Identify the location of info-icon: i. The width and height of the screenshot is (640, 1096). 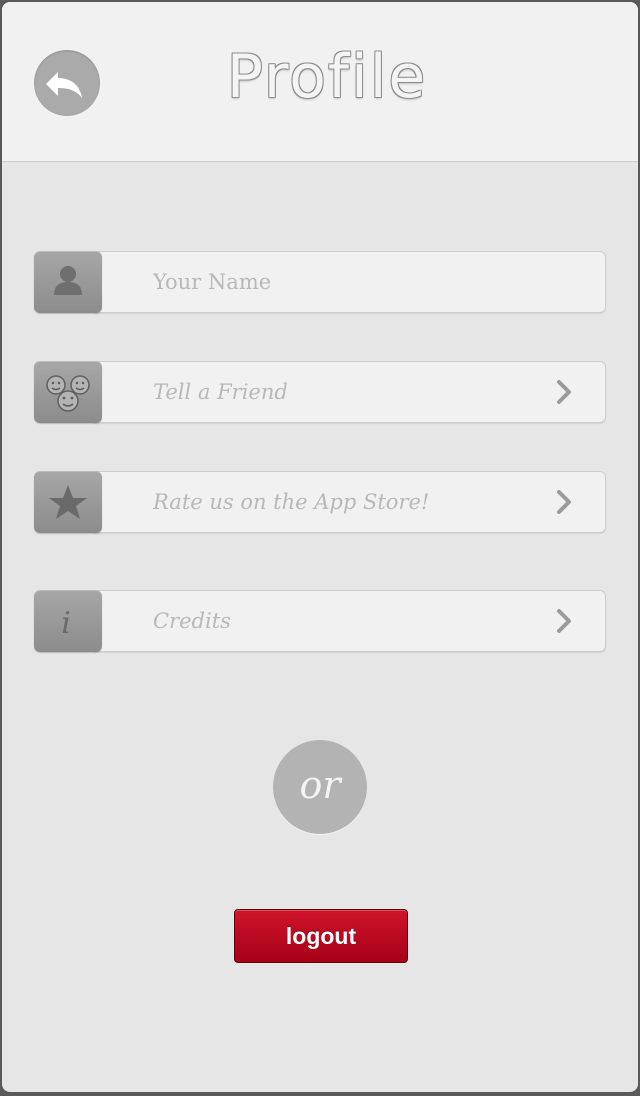
(66, 623).